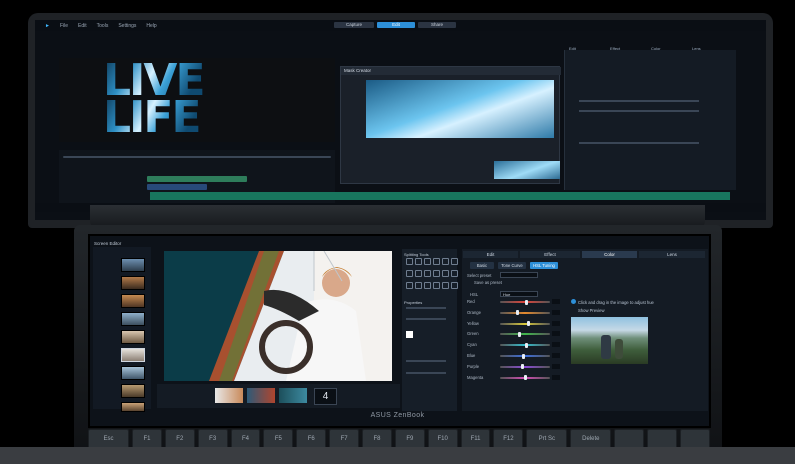  I want to click on preset-dropdown, so click(519, 275).